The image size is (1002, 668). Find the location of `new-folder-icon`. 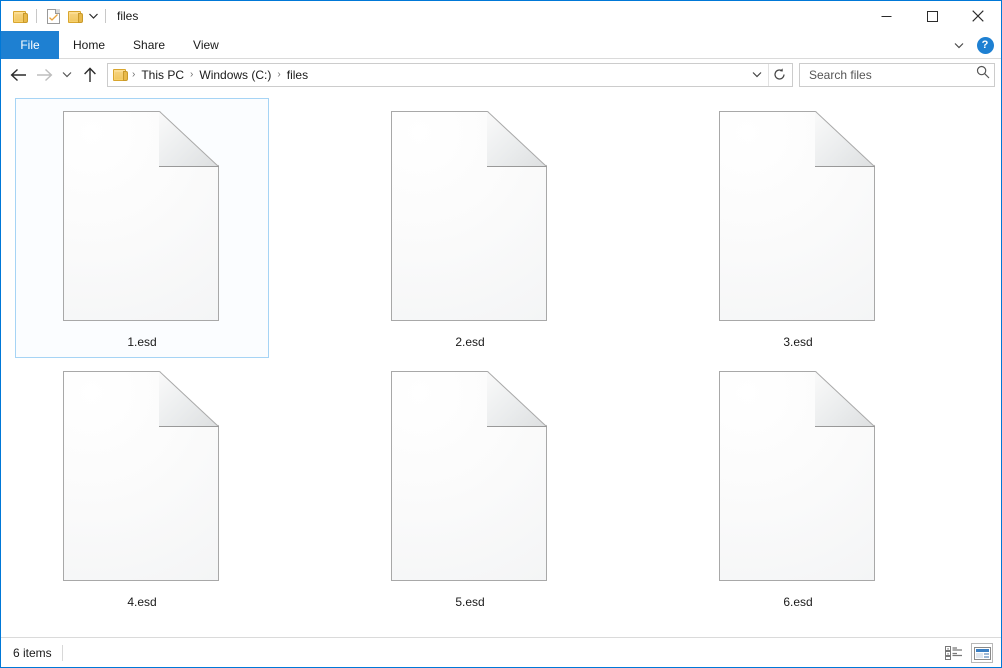

new-folder-icon is located at coordinates (75, 16).